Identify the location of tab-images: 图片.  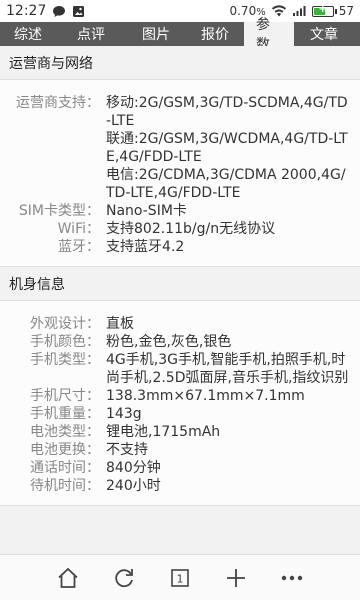
(156, 34).